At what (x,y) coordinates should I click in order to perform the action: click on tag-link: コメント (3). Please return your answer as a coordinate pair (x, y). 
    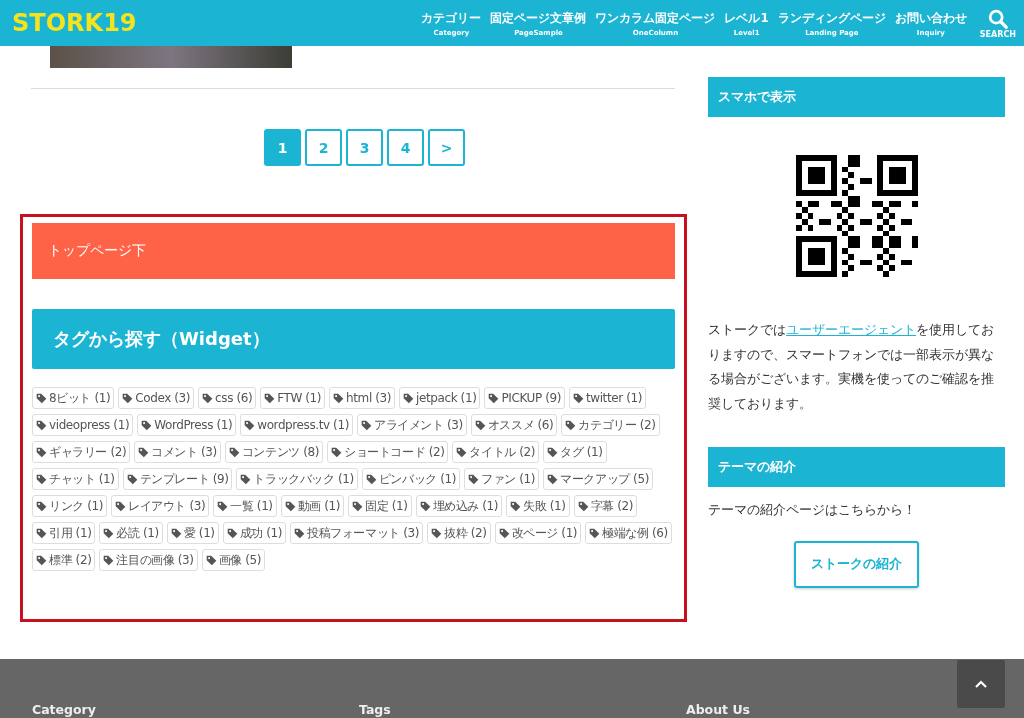
    Looking at the image, I should click on (177, 452).